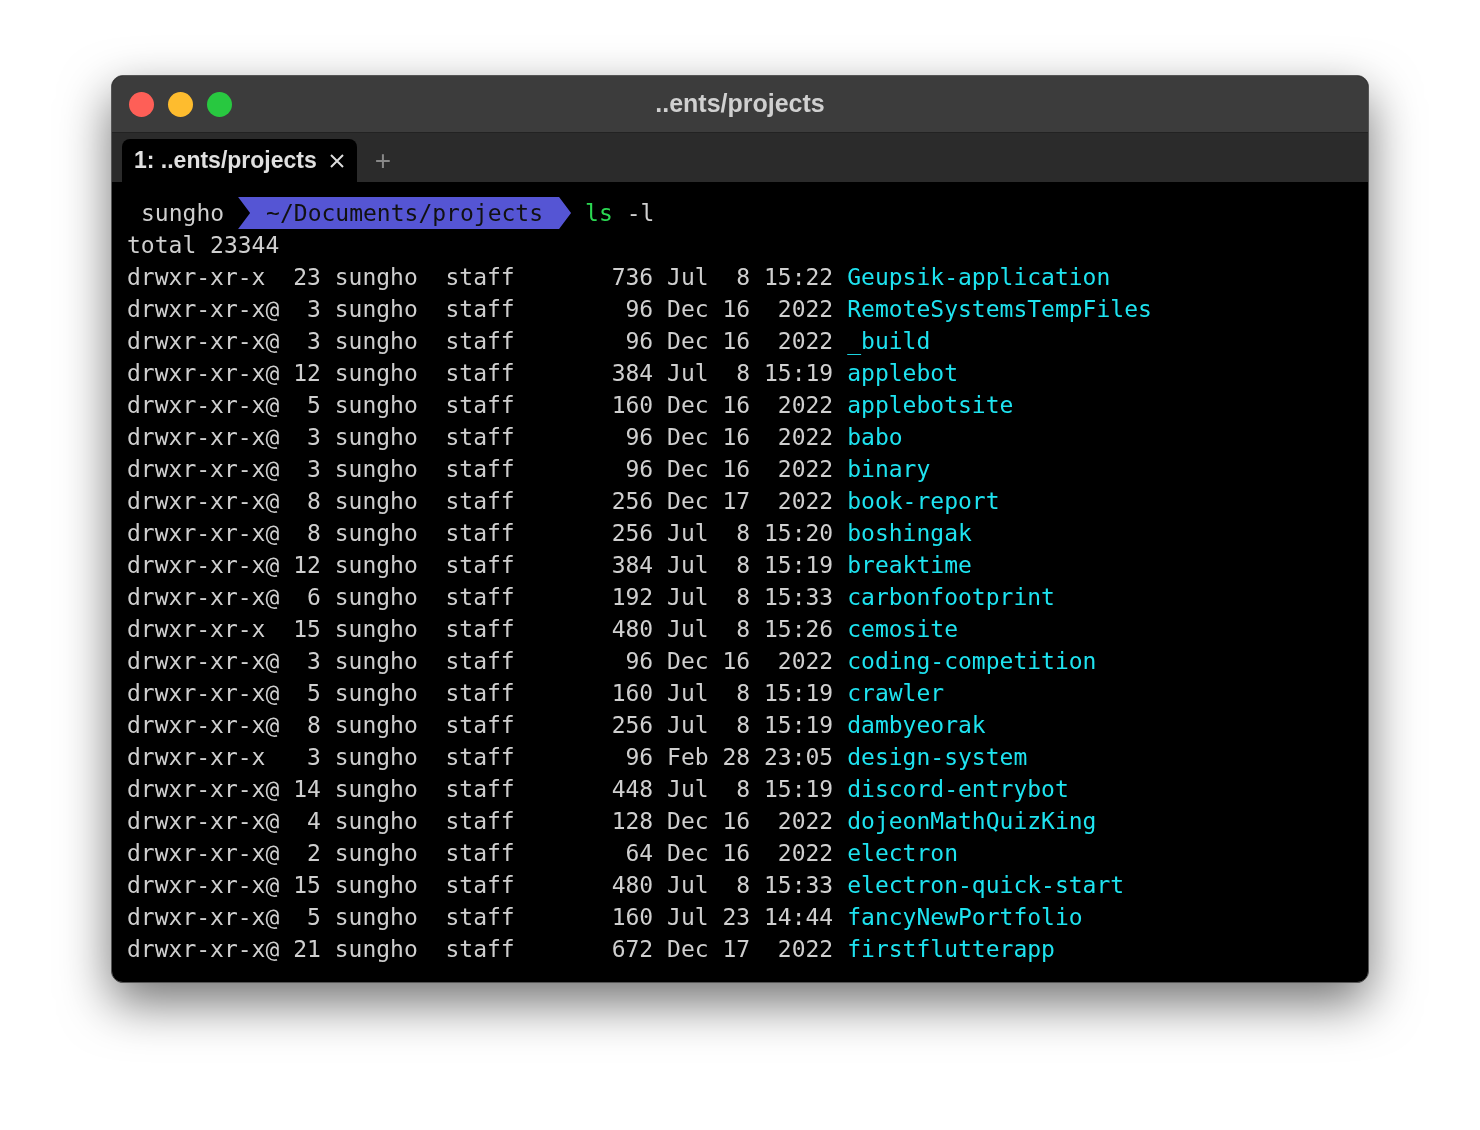  I want to click on close-icon, so click(336, 160).